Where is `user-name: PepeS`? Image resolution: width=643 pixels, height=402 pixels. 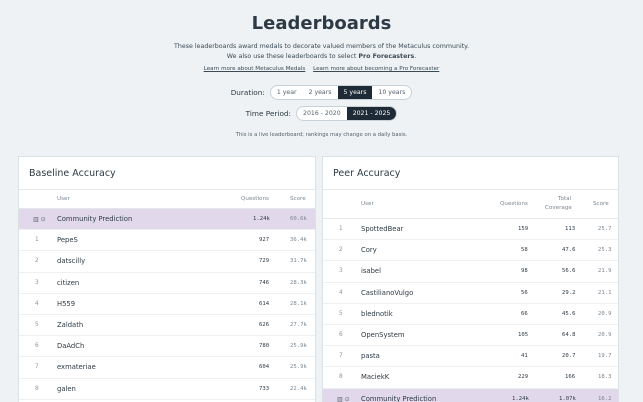 user-name: PepeS is located at coordinates (67, 240).